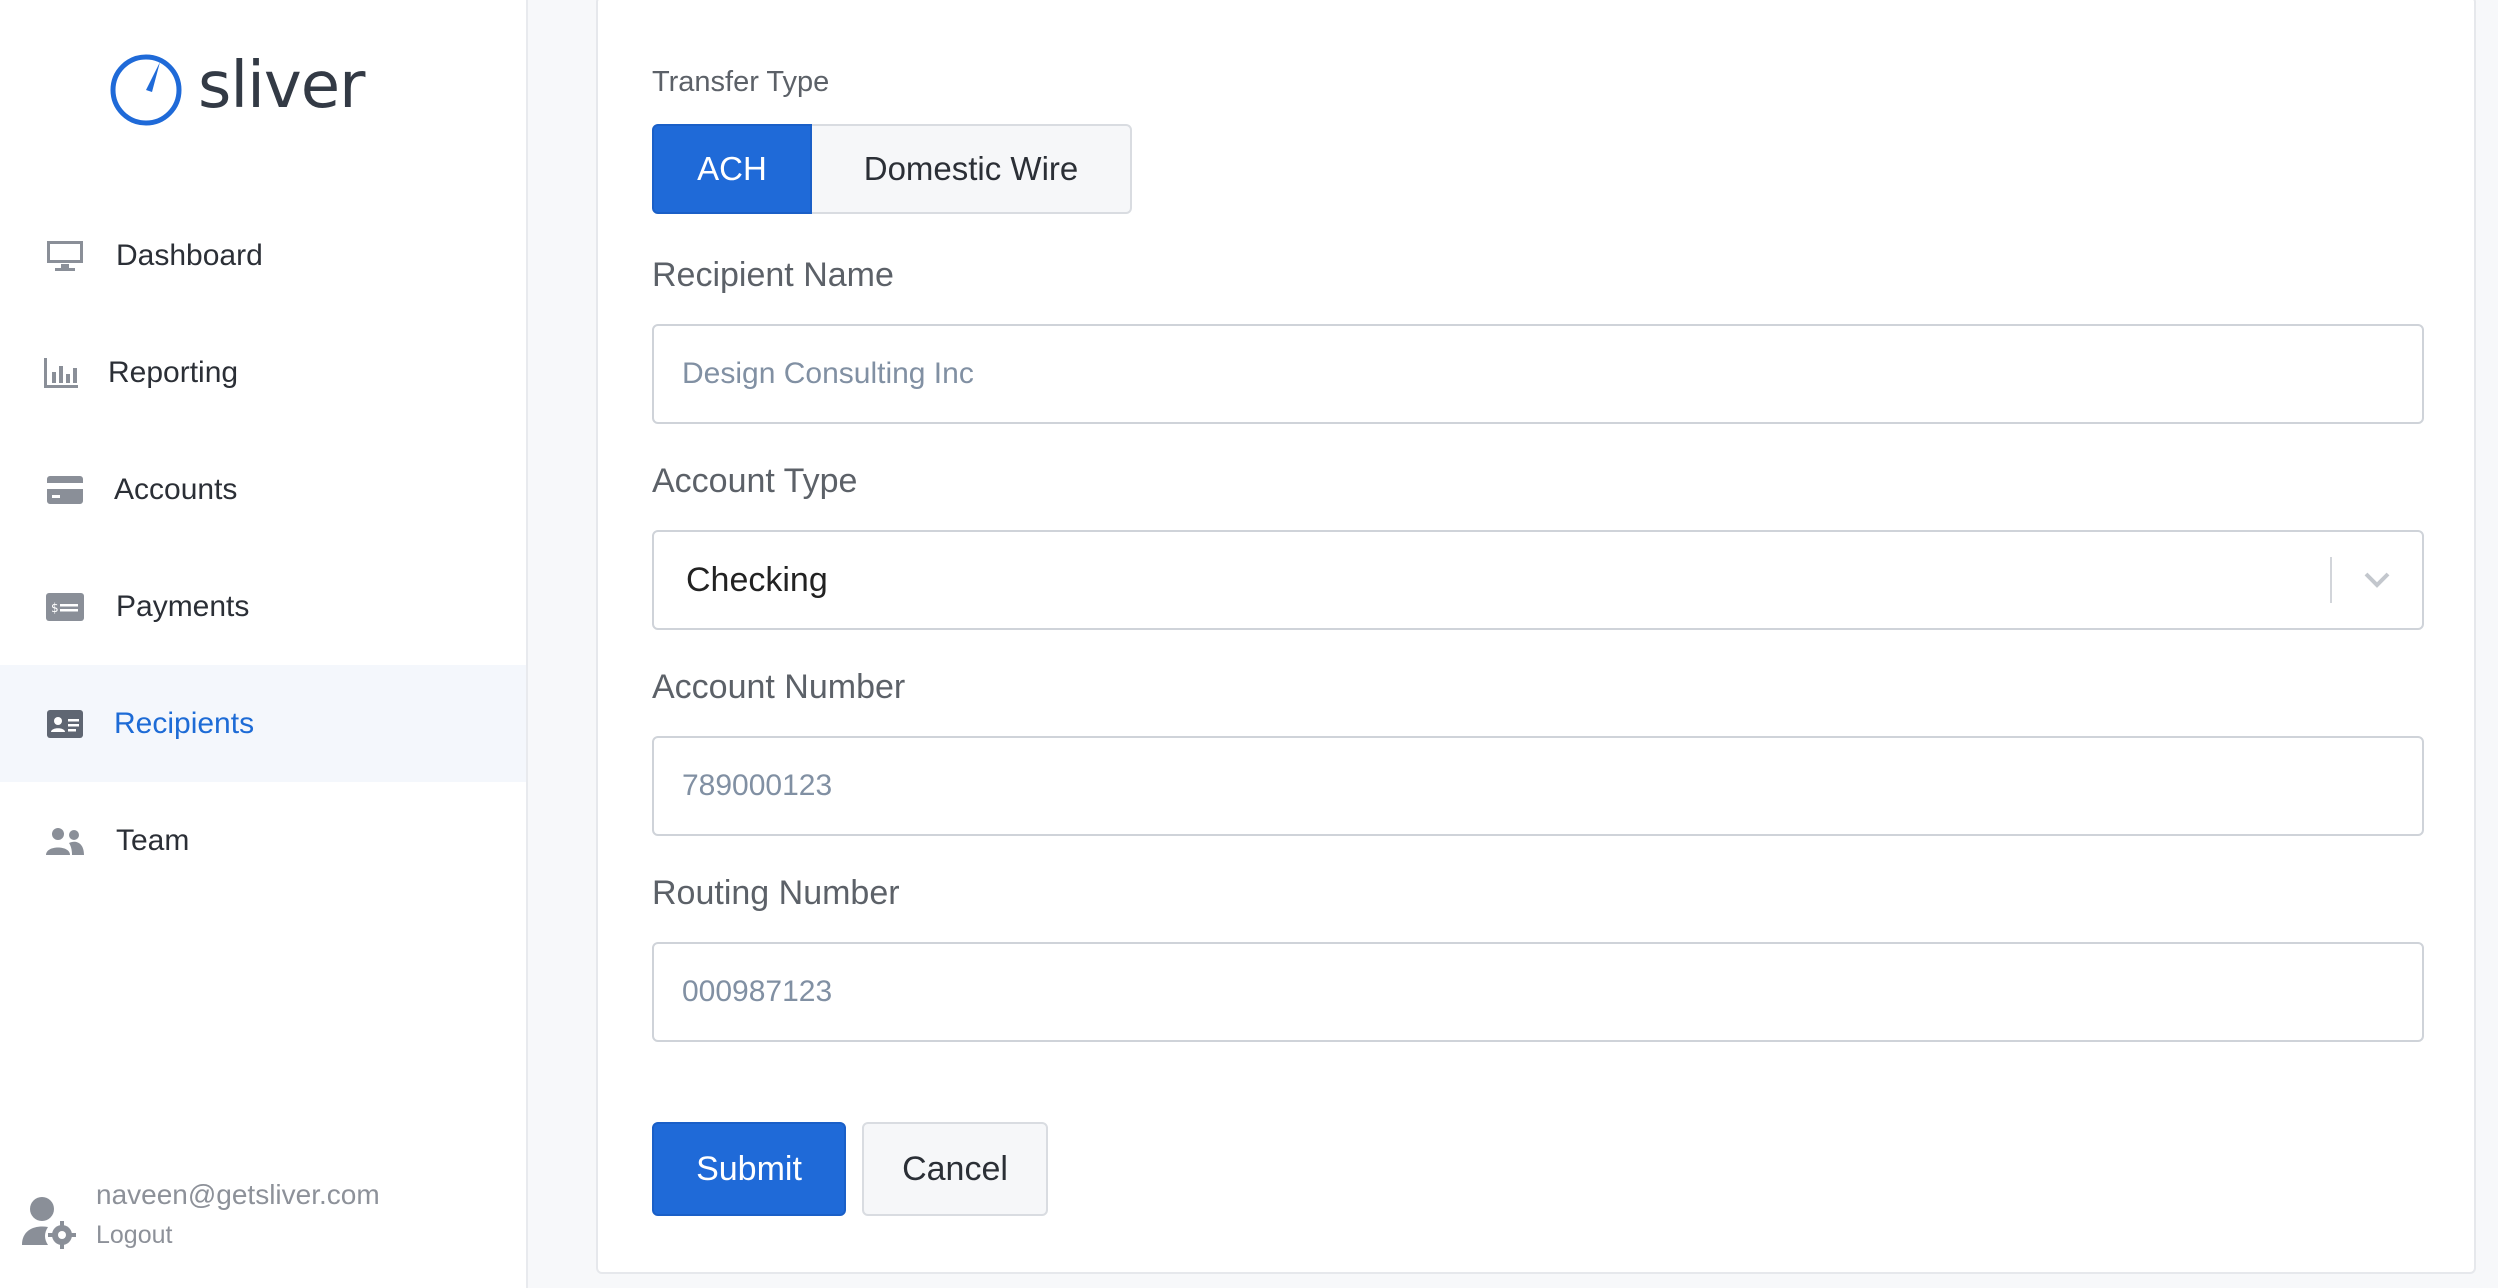 The height and width of the screenshot is (1288, 2498). Describe the element at coordinates (65, 841) in the screenshot. I see `users-icon` at that location.